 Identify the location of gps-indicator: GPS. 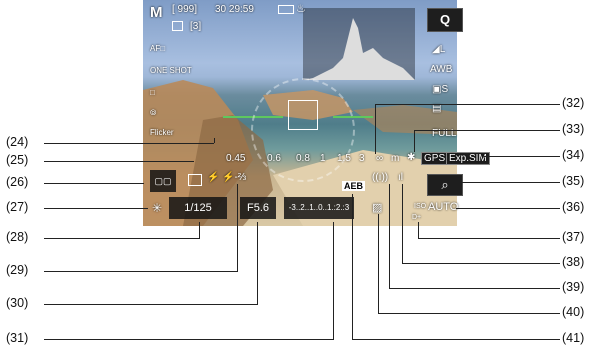
(435, 158).